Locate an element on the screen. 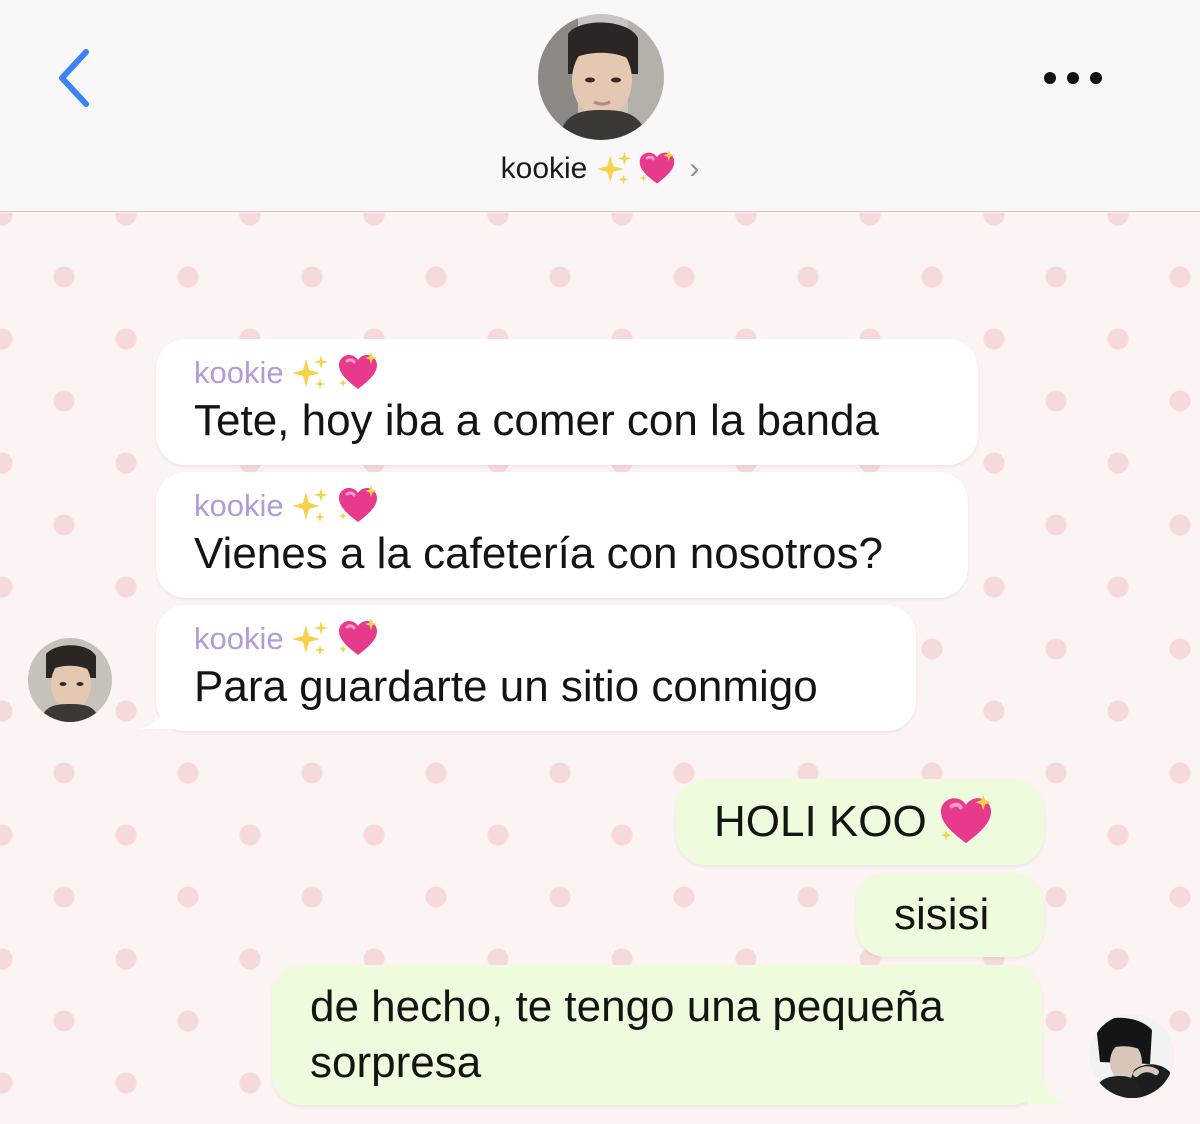 The width and height of the screenshot is (1200, 1124). contact-name-row: kookie › is located at coordinates (600, 169).